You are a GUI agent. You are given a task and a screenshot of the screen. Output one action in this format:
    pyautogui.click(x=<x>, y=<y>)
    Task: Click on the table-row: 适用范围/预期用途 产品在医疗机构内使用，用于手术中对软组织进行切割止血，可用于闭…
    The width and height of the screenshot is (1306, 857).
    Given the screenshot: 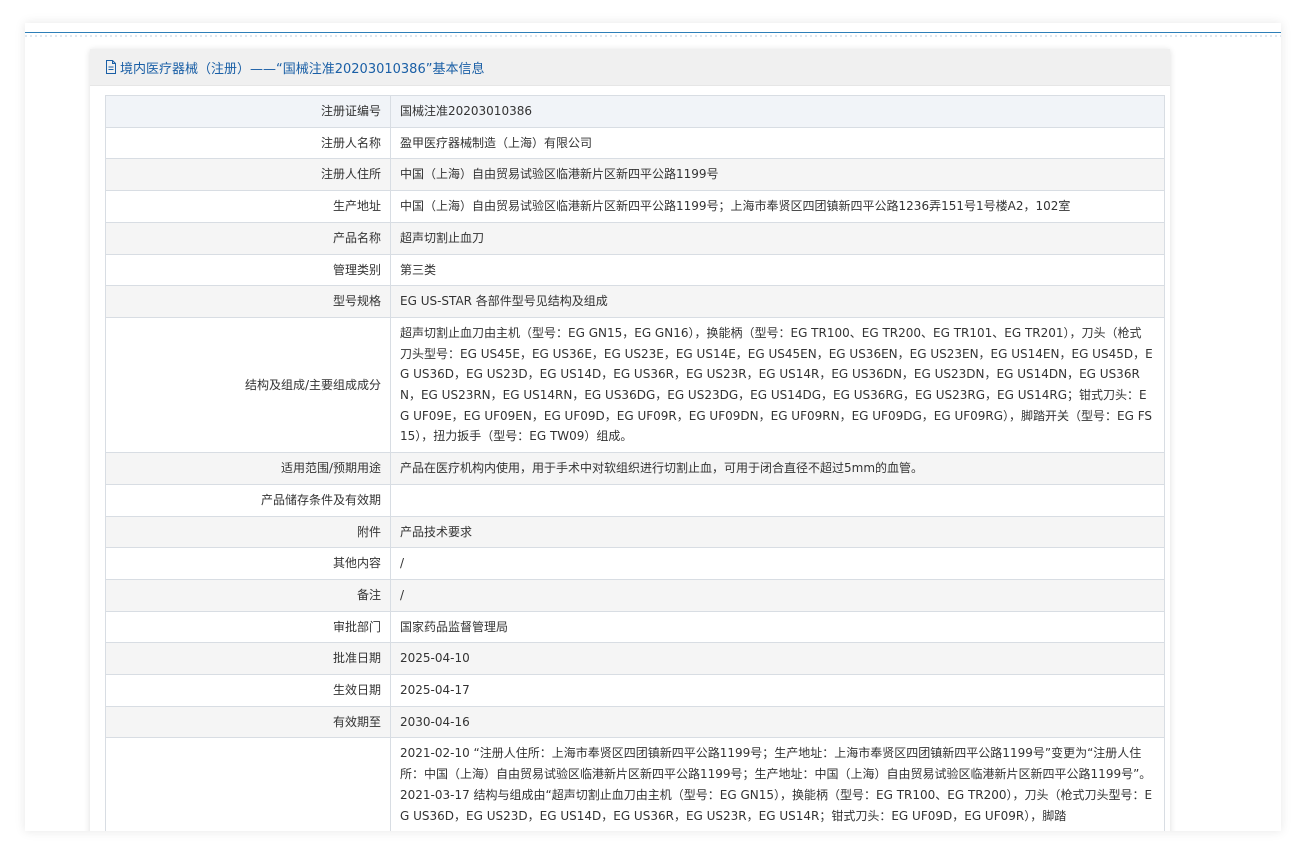 What is the action you would take?
    pyautogui.click(x=635, y=468)
    